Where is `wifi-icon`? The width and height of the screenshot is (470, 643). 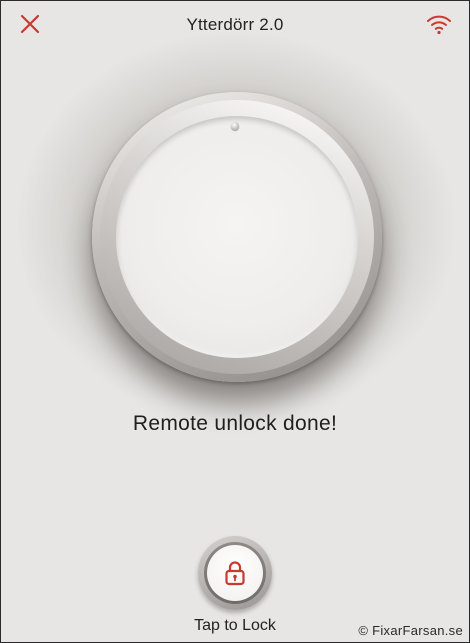 wifi-icon is located at coordinates (439, 25).